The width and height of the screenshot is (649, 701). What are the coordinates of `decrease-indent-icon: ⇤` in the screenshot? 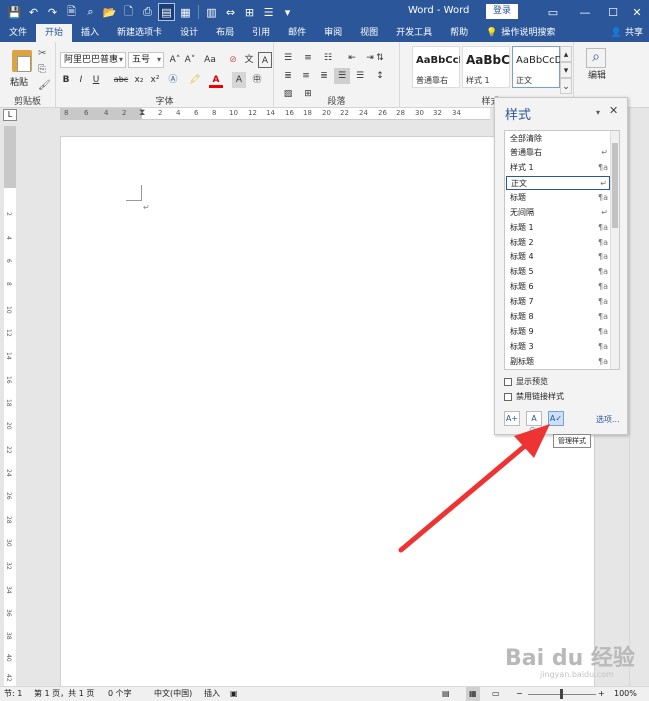 It's located at (352, 58).